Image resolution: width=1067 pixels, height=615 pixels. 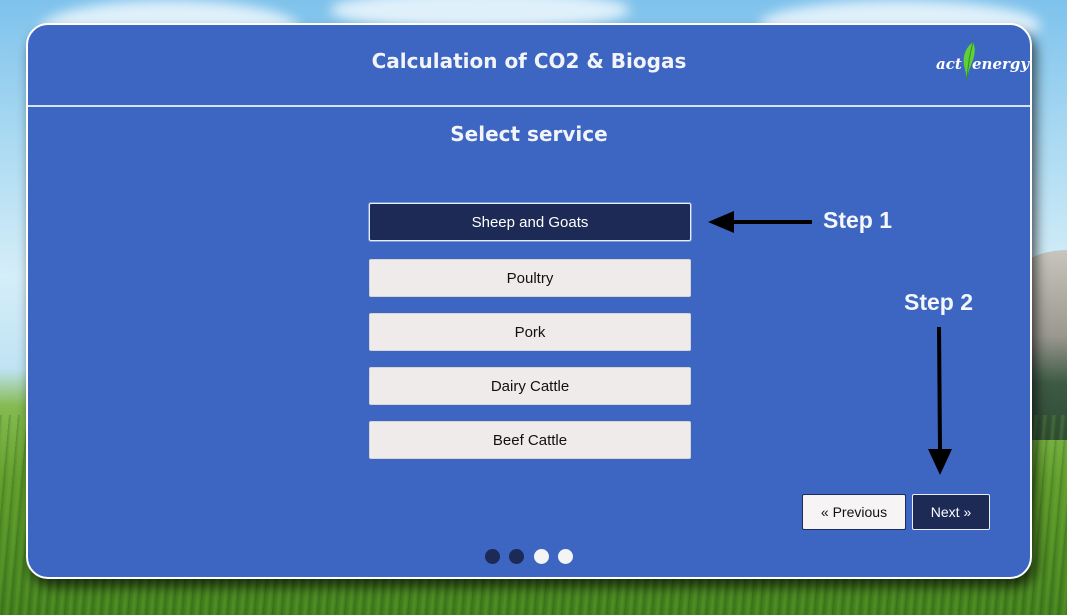 I want to click on act-energy-logo: act energy, so click(x=983, y=63).